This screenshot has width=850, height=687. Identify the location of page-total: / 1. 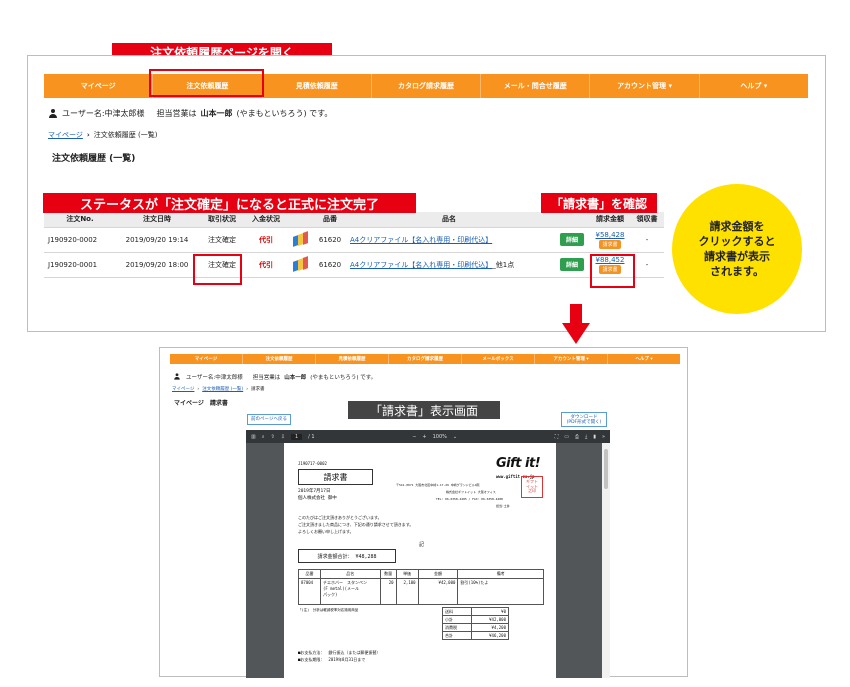
(311, 436).